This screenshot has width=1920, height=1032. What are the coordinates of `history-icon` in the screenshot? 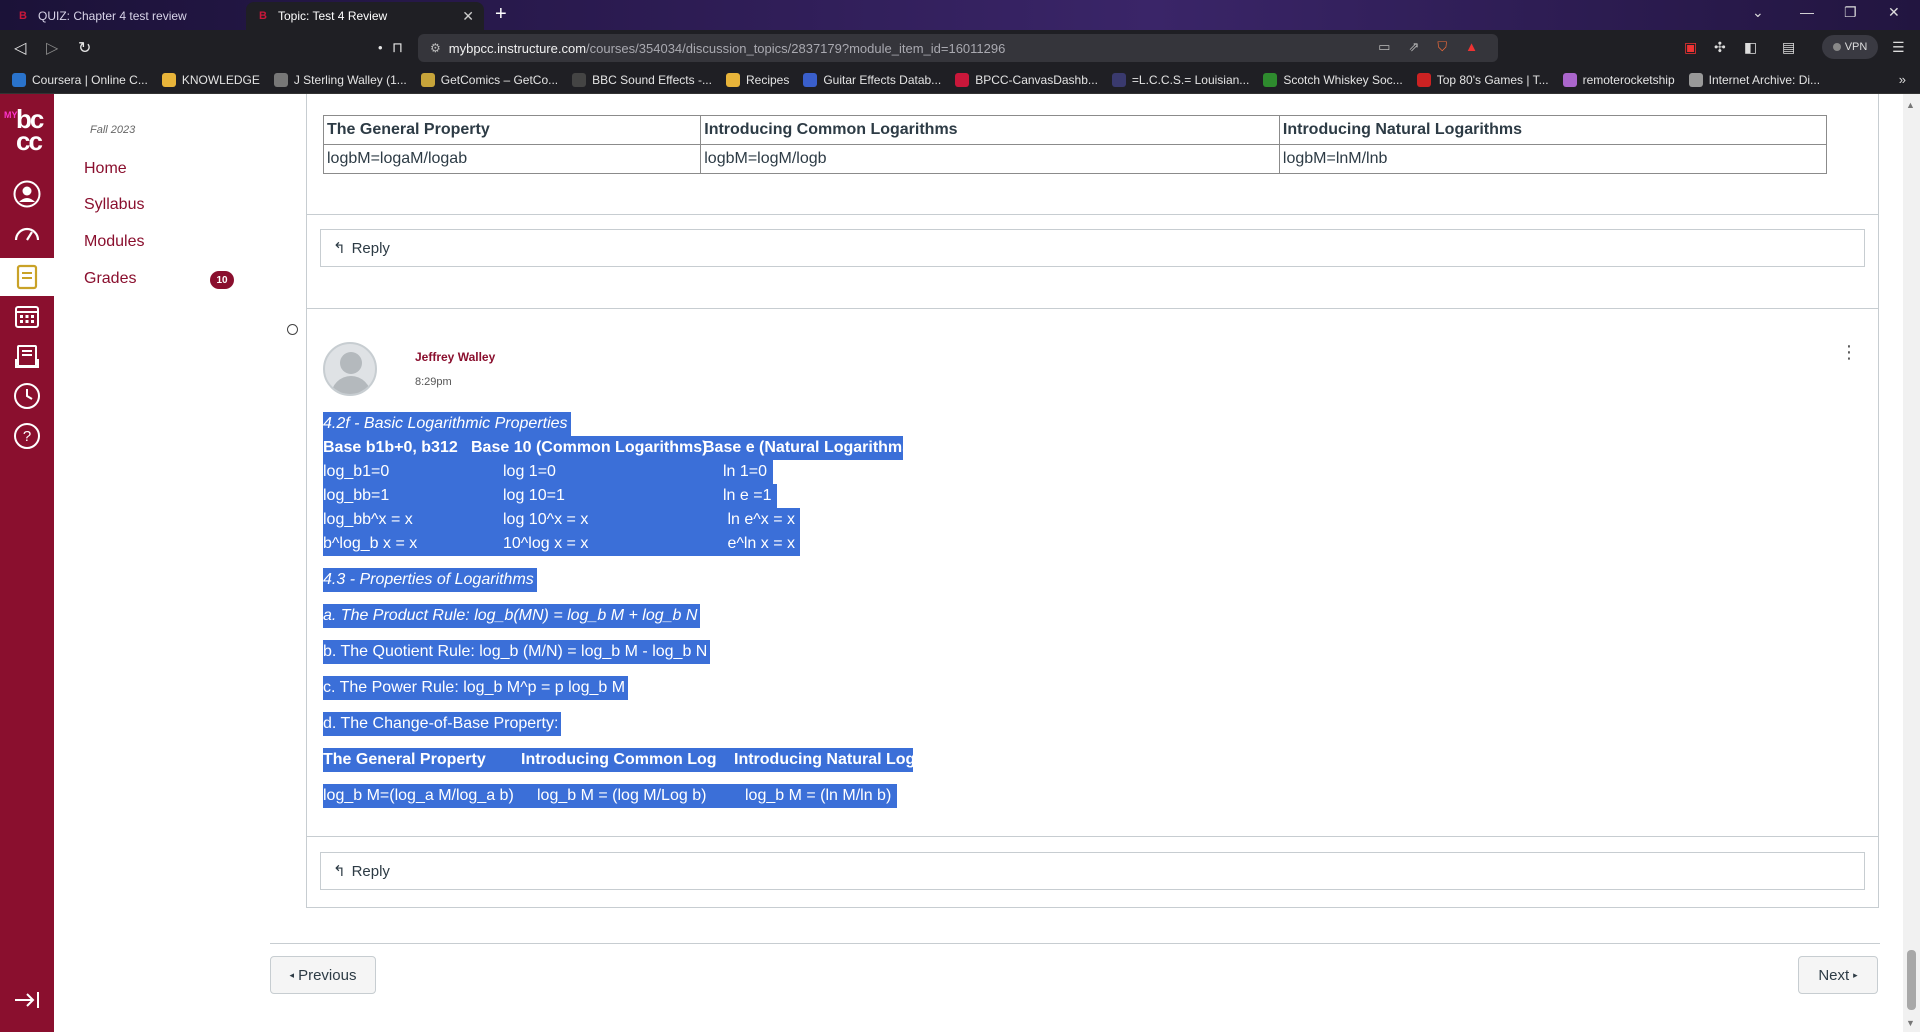 It's located at (27, 396).